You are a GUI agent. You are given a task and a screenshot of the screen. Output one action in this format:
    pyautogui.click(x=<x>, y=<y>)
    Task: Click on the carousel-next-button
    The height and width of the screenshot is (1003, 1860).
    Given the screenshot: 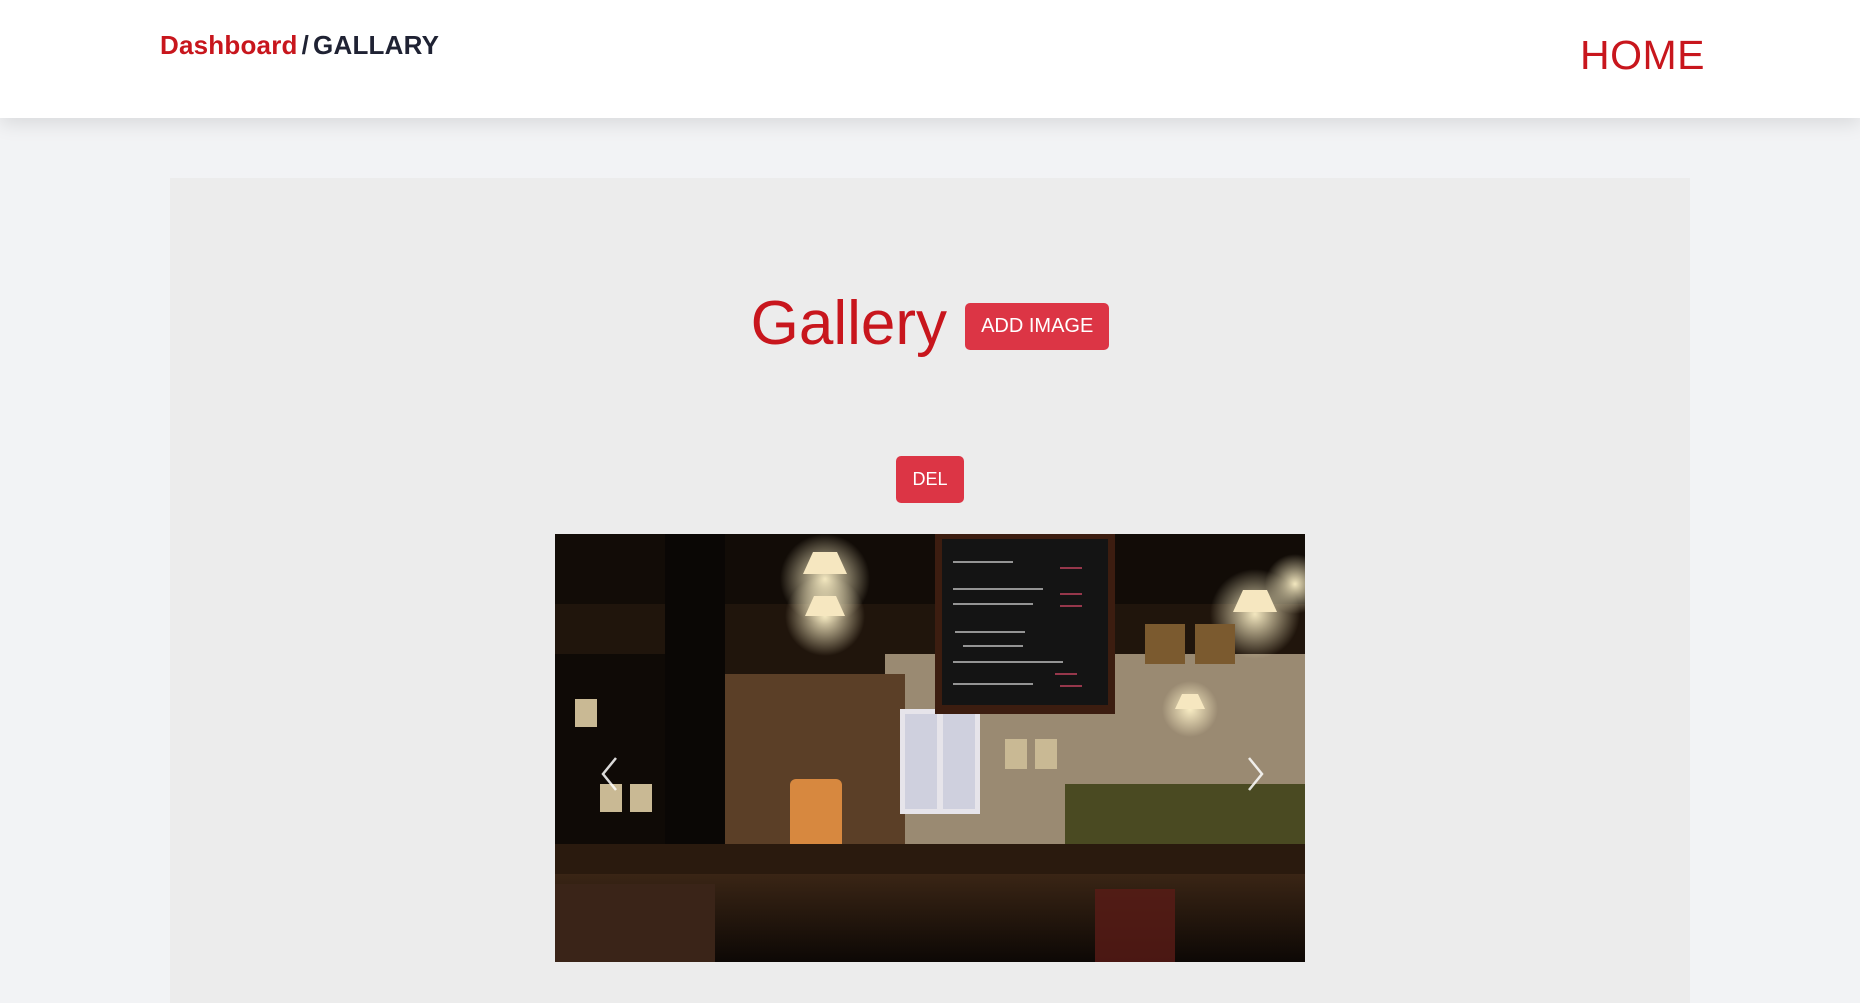 What is the action you would take?
    pyautogui.click(x=1255, y=774)
    